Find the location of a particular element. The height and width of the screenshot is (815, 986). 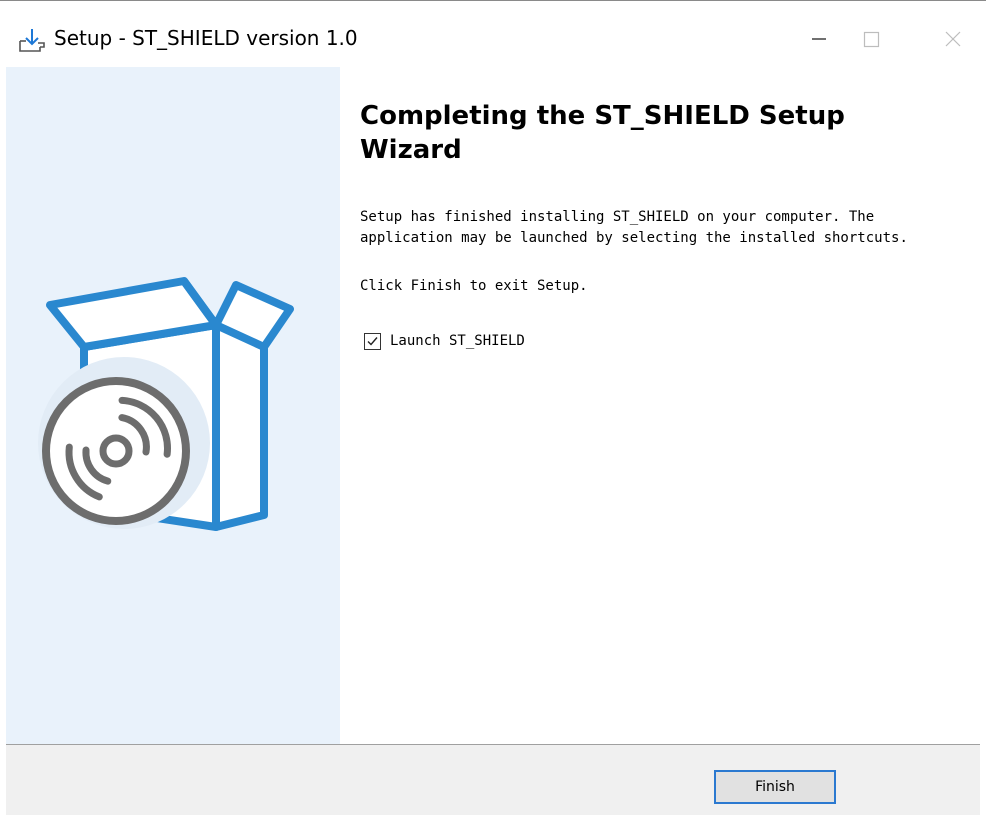

page-title: Completing the ST_SHIELD Setup Wizard is located at coordinates (602, 133).